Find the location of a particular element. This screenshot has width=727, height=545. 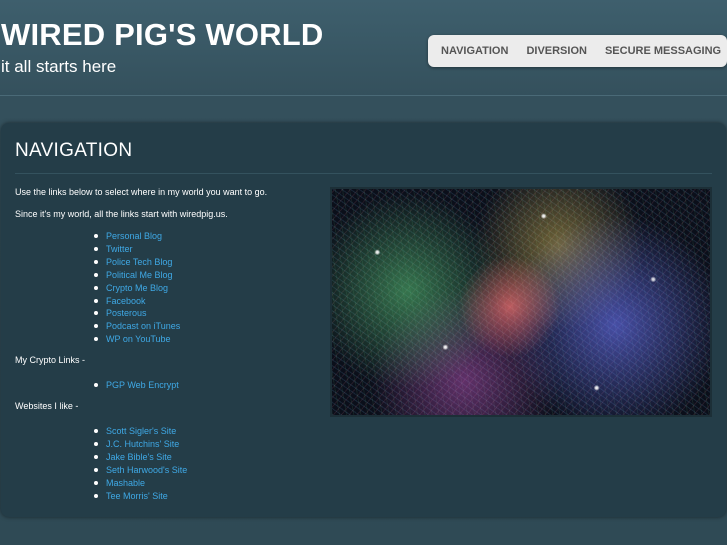

link-posterous: Posterous is located at coordinates (126, 313).